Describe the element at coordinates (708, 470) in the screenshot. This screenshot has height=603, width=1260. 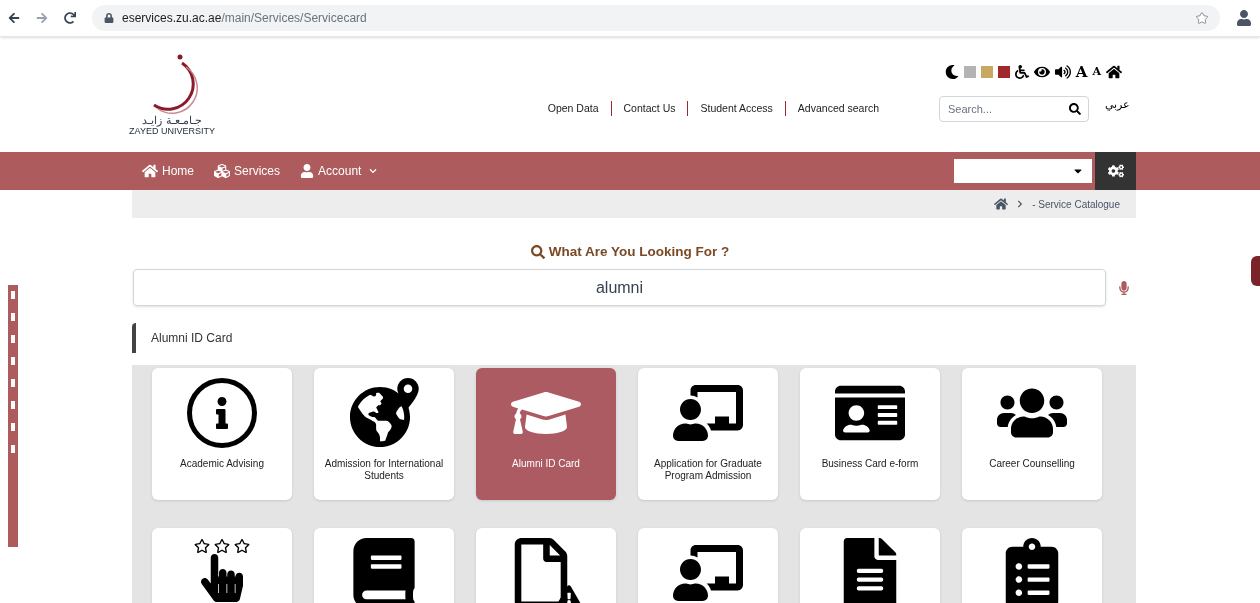
I see `service-title: Application for Graduate Program Admission` at that location.